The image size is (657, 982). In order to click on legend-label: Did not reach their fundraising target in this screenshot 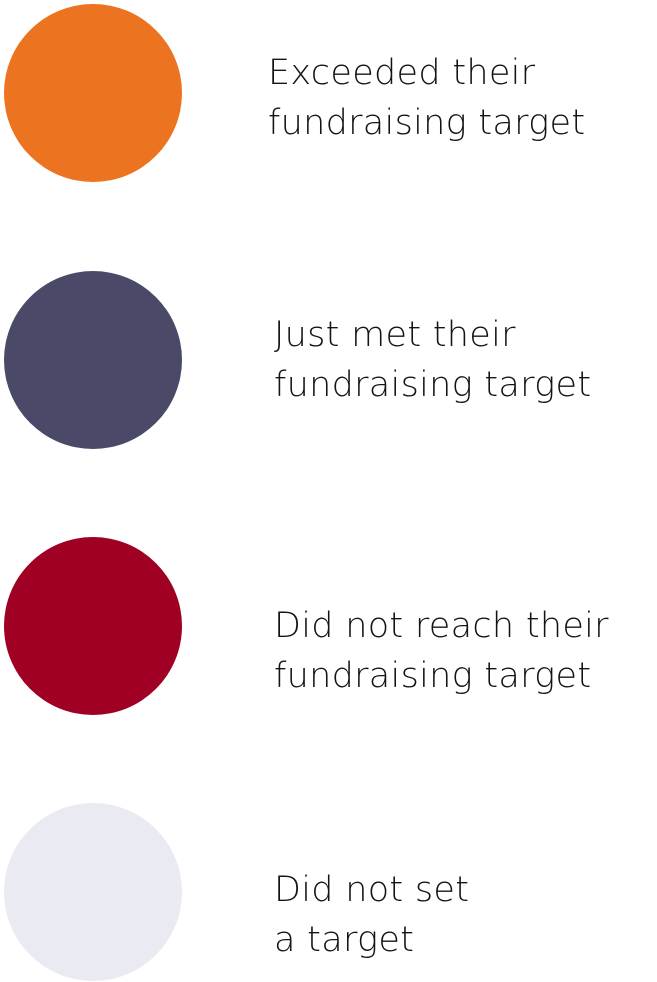, I will do `click(441, 651)`.